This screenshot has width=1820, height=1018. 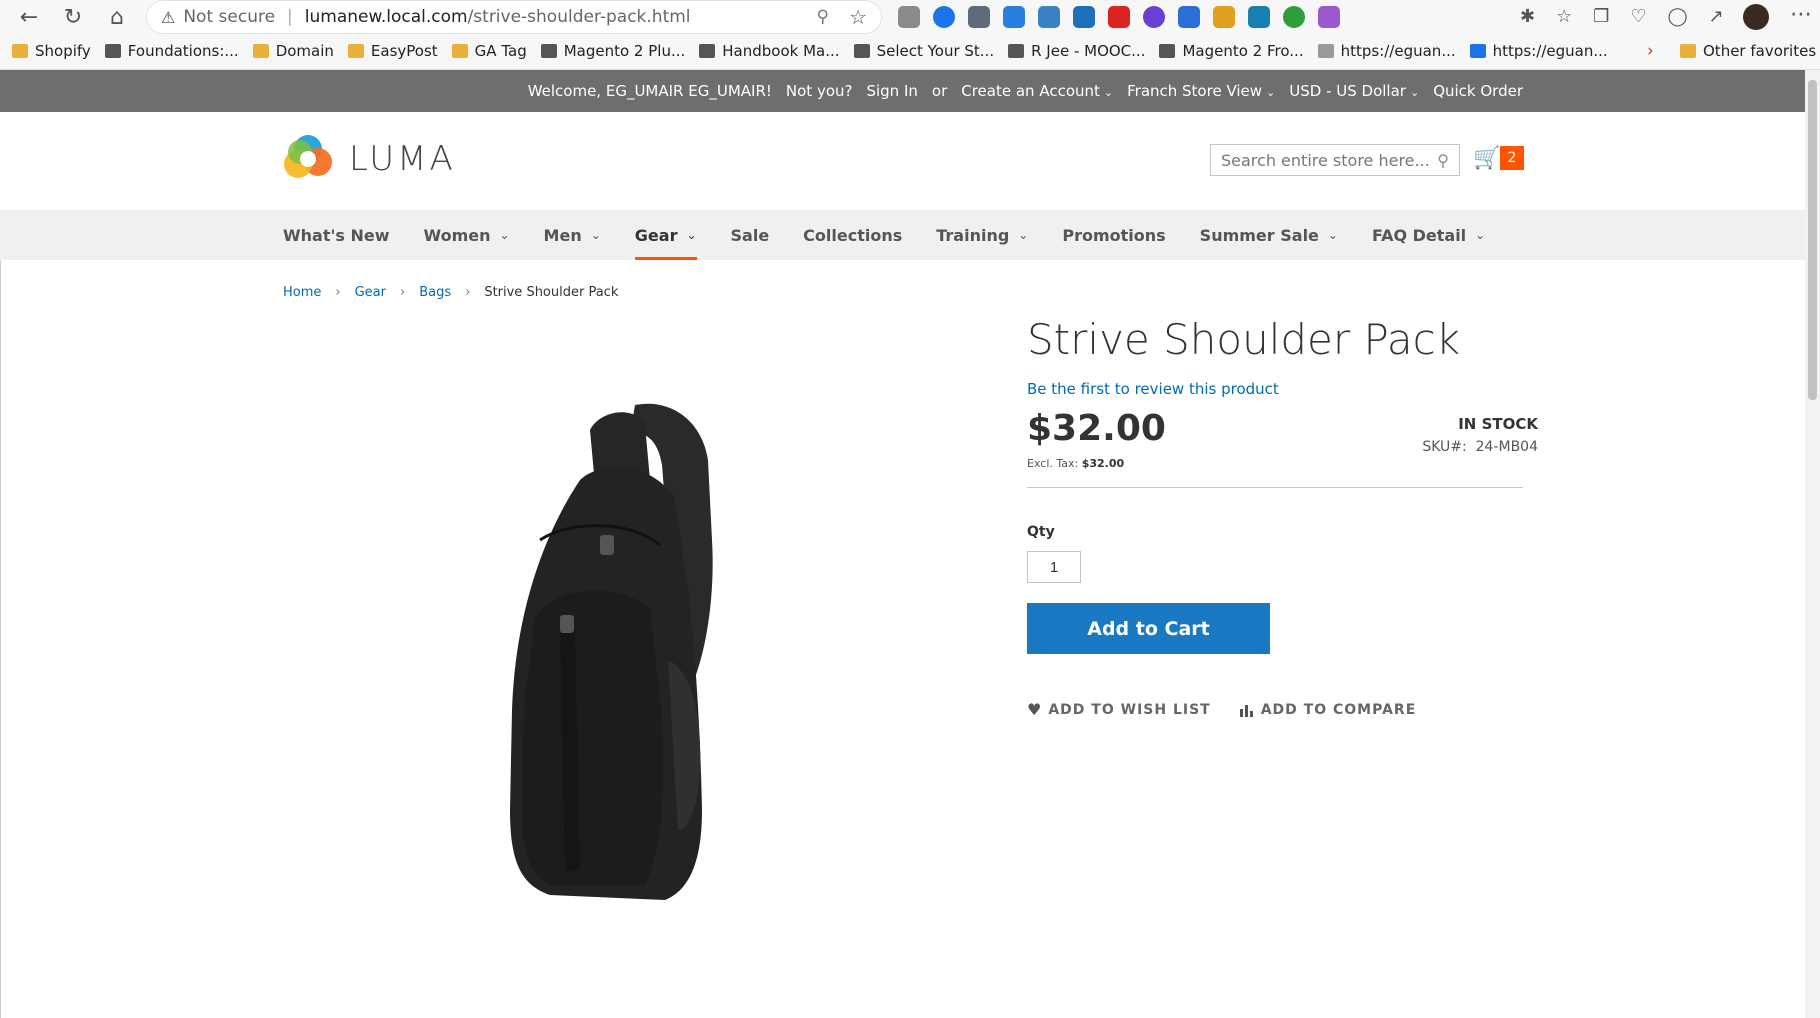 I want to click on add-to-wishlist-link: ♥ ADD TO WISH LIST, so click(x=1119, y=709).